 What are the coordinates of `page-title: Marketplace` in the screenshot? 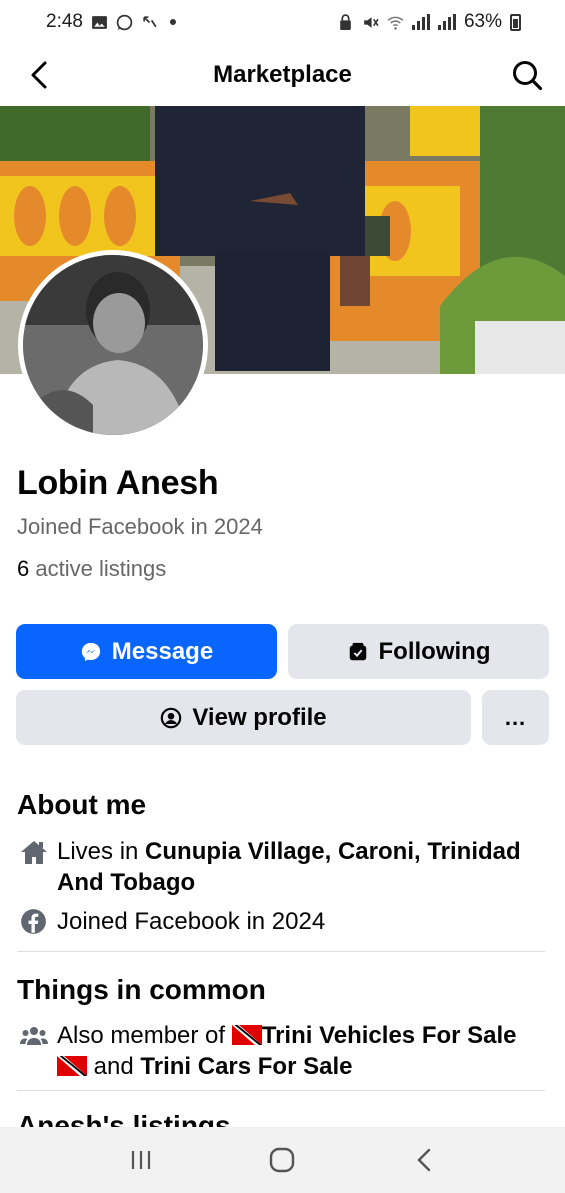 It's located at (282, 74).